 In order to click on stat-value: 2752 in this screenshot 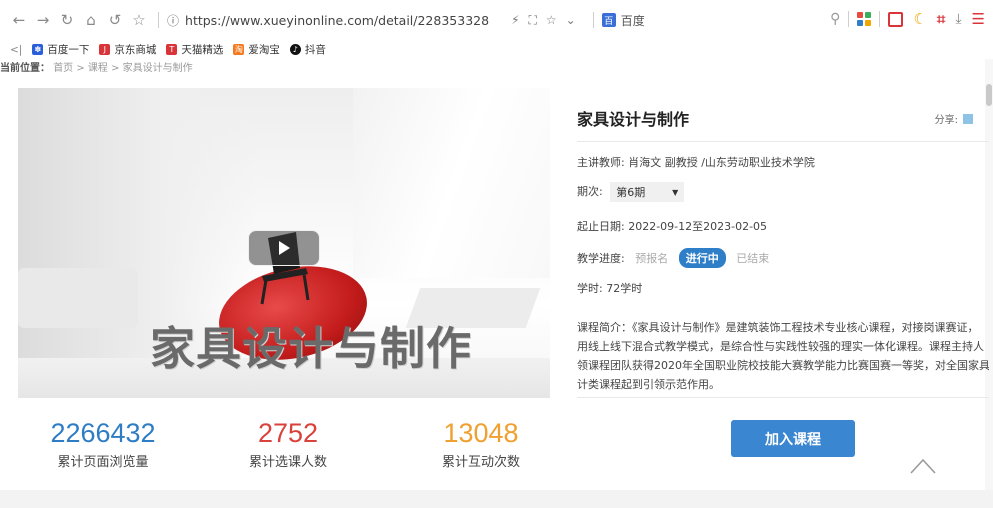, I will do `click(288, 433)`.